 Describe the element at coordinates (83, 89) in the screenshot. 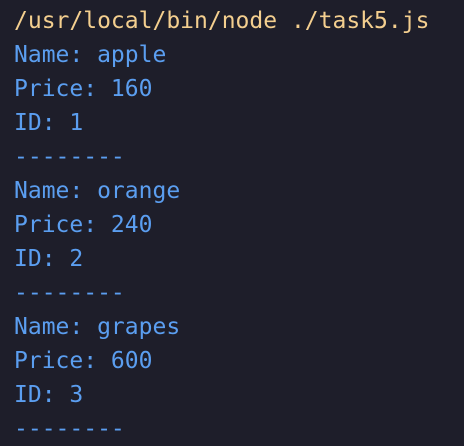

I see `output-line-price: Price: 160` at that location.